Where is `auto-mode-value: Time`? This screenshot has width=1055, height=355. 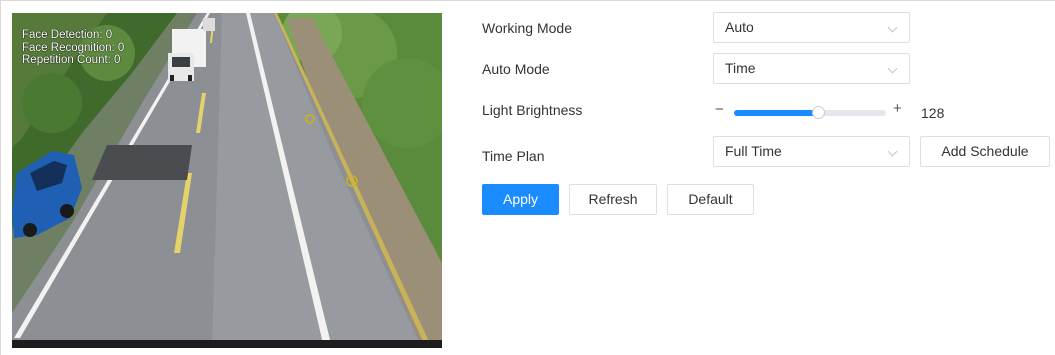
auto-mode-value: Time is located at coordinates (740, 68).